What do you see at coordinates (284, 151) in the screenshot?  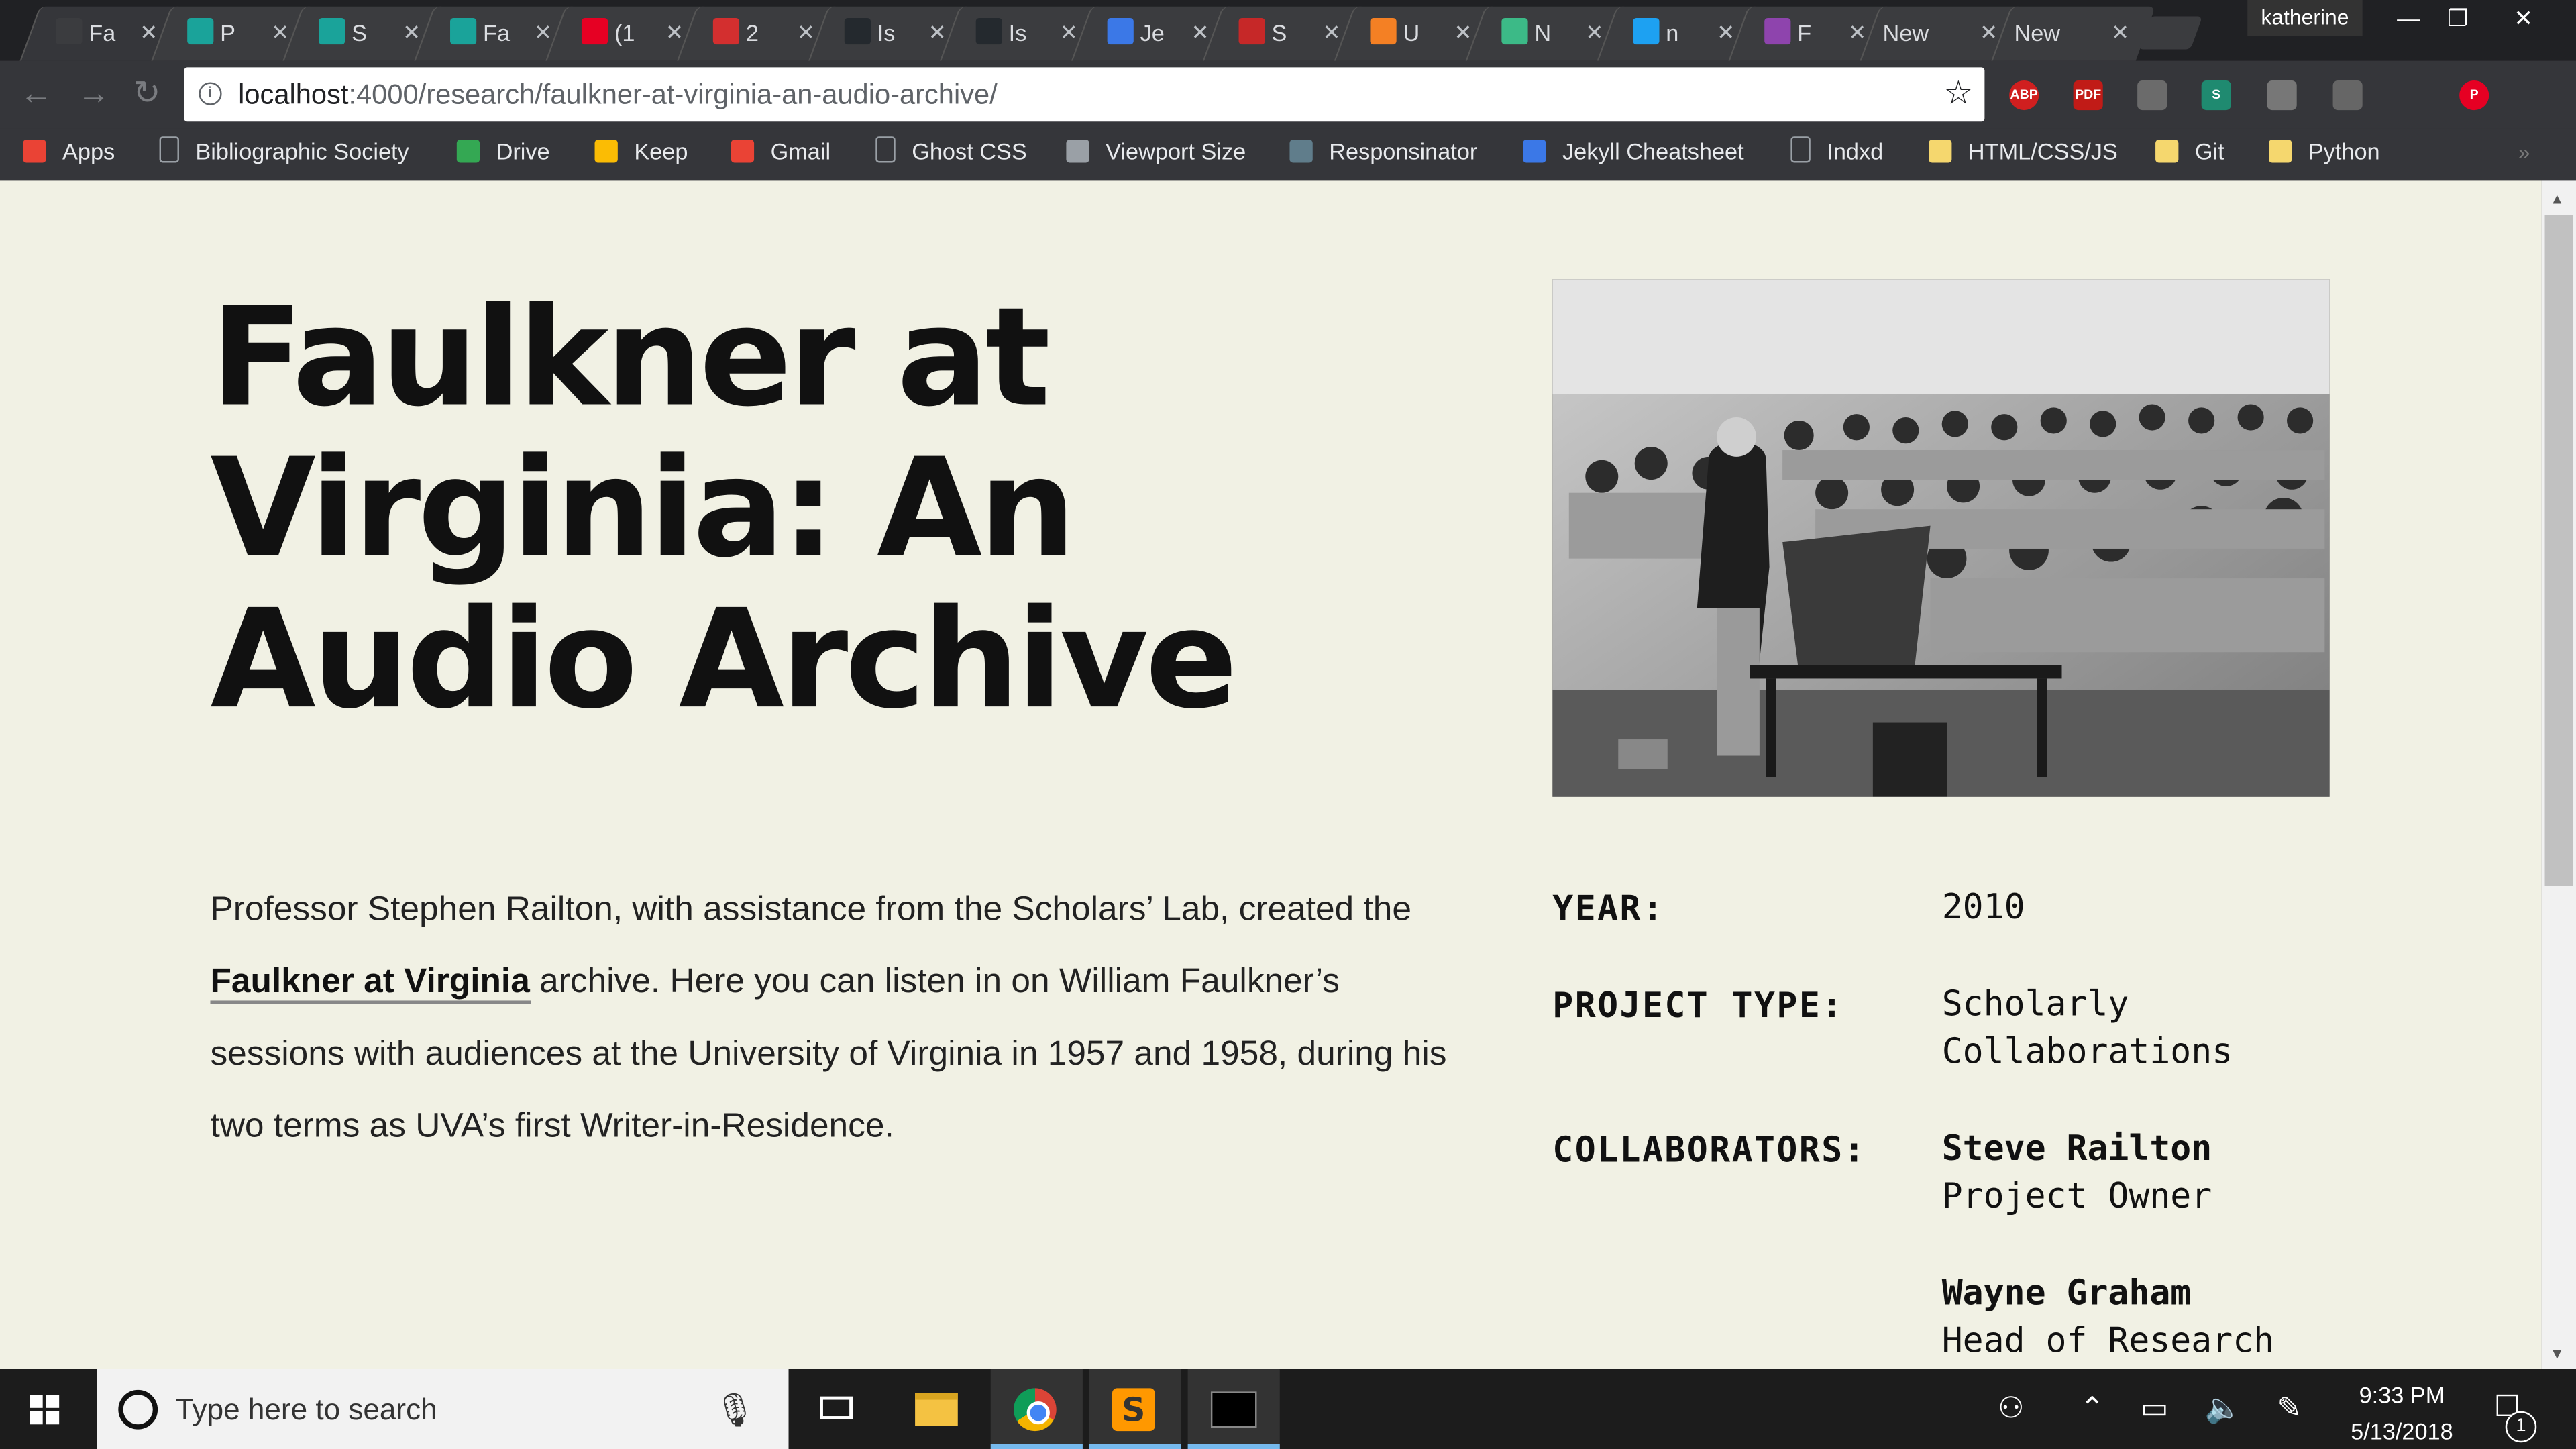 I see `bookmark-bibliographic-society: Bibliographic Society` at bounding box center [284, 151].